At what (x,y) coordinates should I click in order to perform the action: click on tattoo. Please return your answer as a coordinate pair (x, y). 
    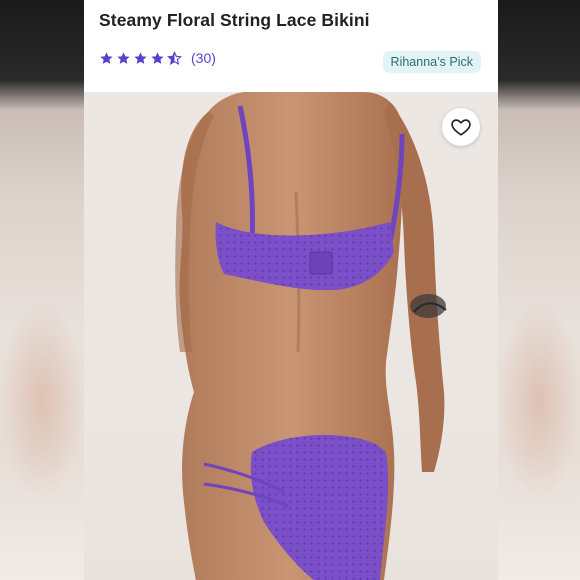
    Looking at the image, I should click on (428, 306).